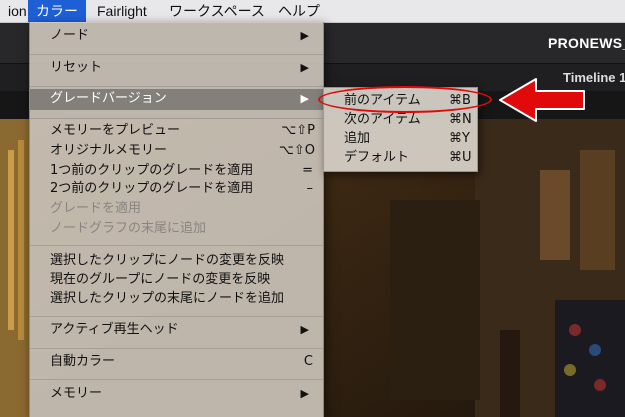 The image size is (625, 417). I want to click on menu-item-grade-version: グレードバージョン ▶, so click(176, 99).